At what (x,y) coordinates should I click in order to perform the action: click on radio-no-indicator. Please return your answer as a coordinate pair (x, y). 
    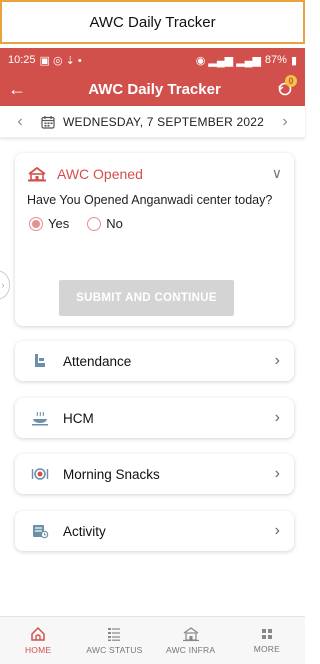
    Looking at the image, I should click on (94, 223).